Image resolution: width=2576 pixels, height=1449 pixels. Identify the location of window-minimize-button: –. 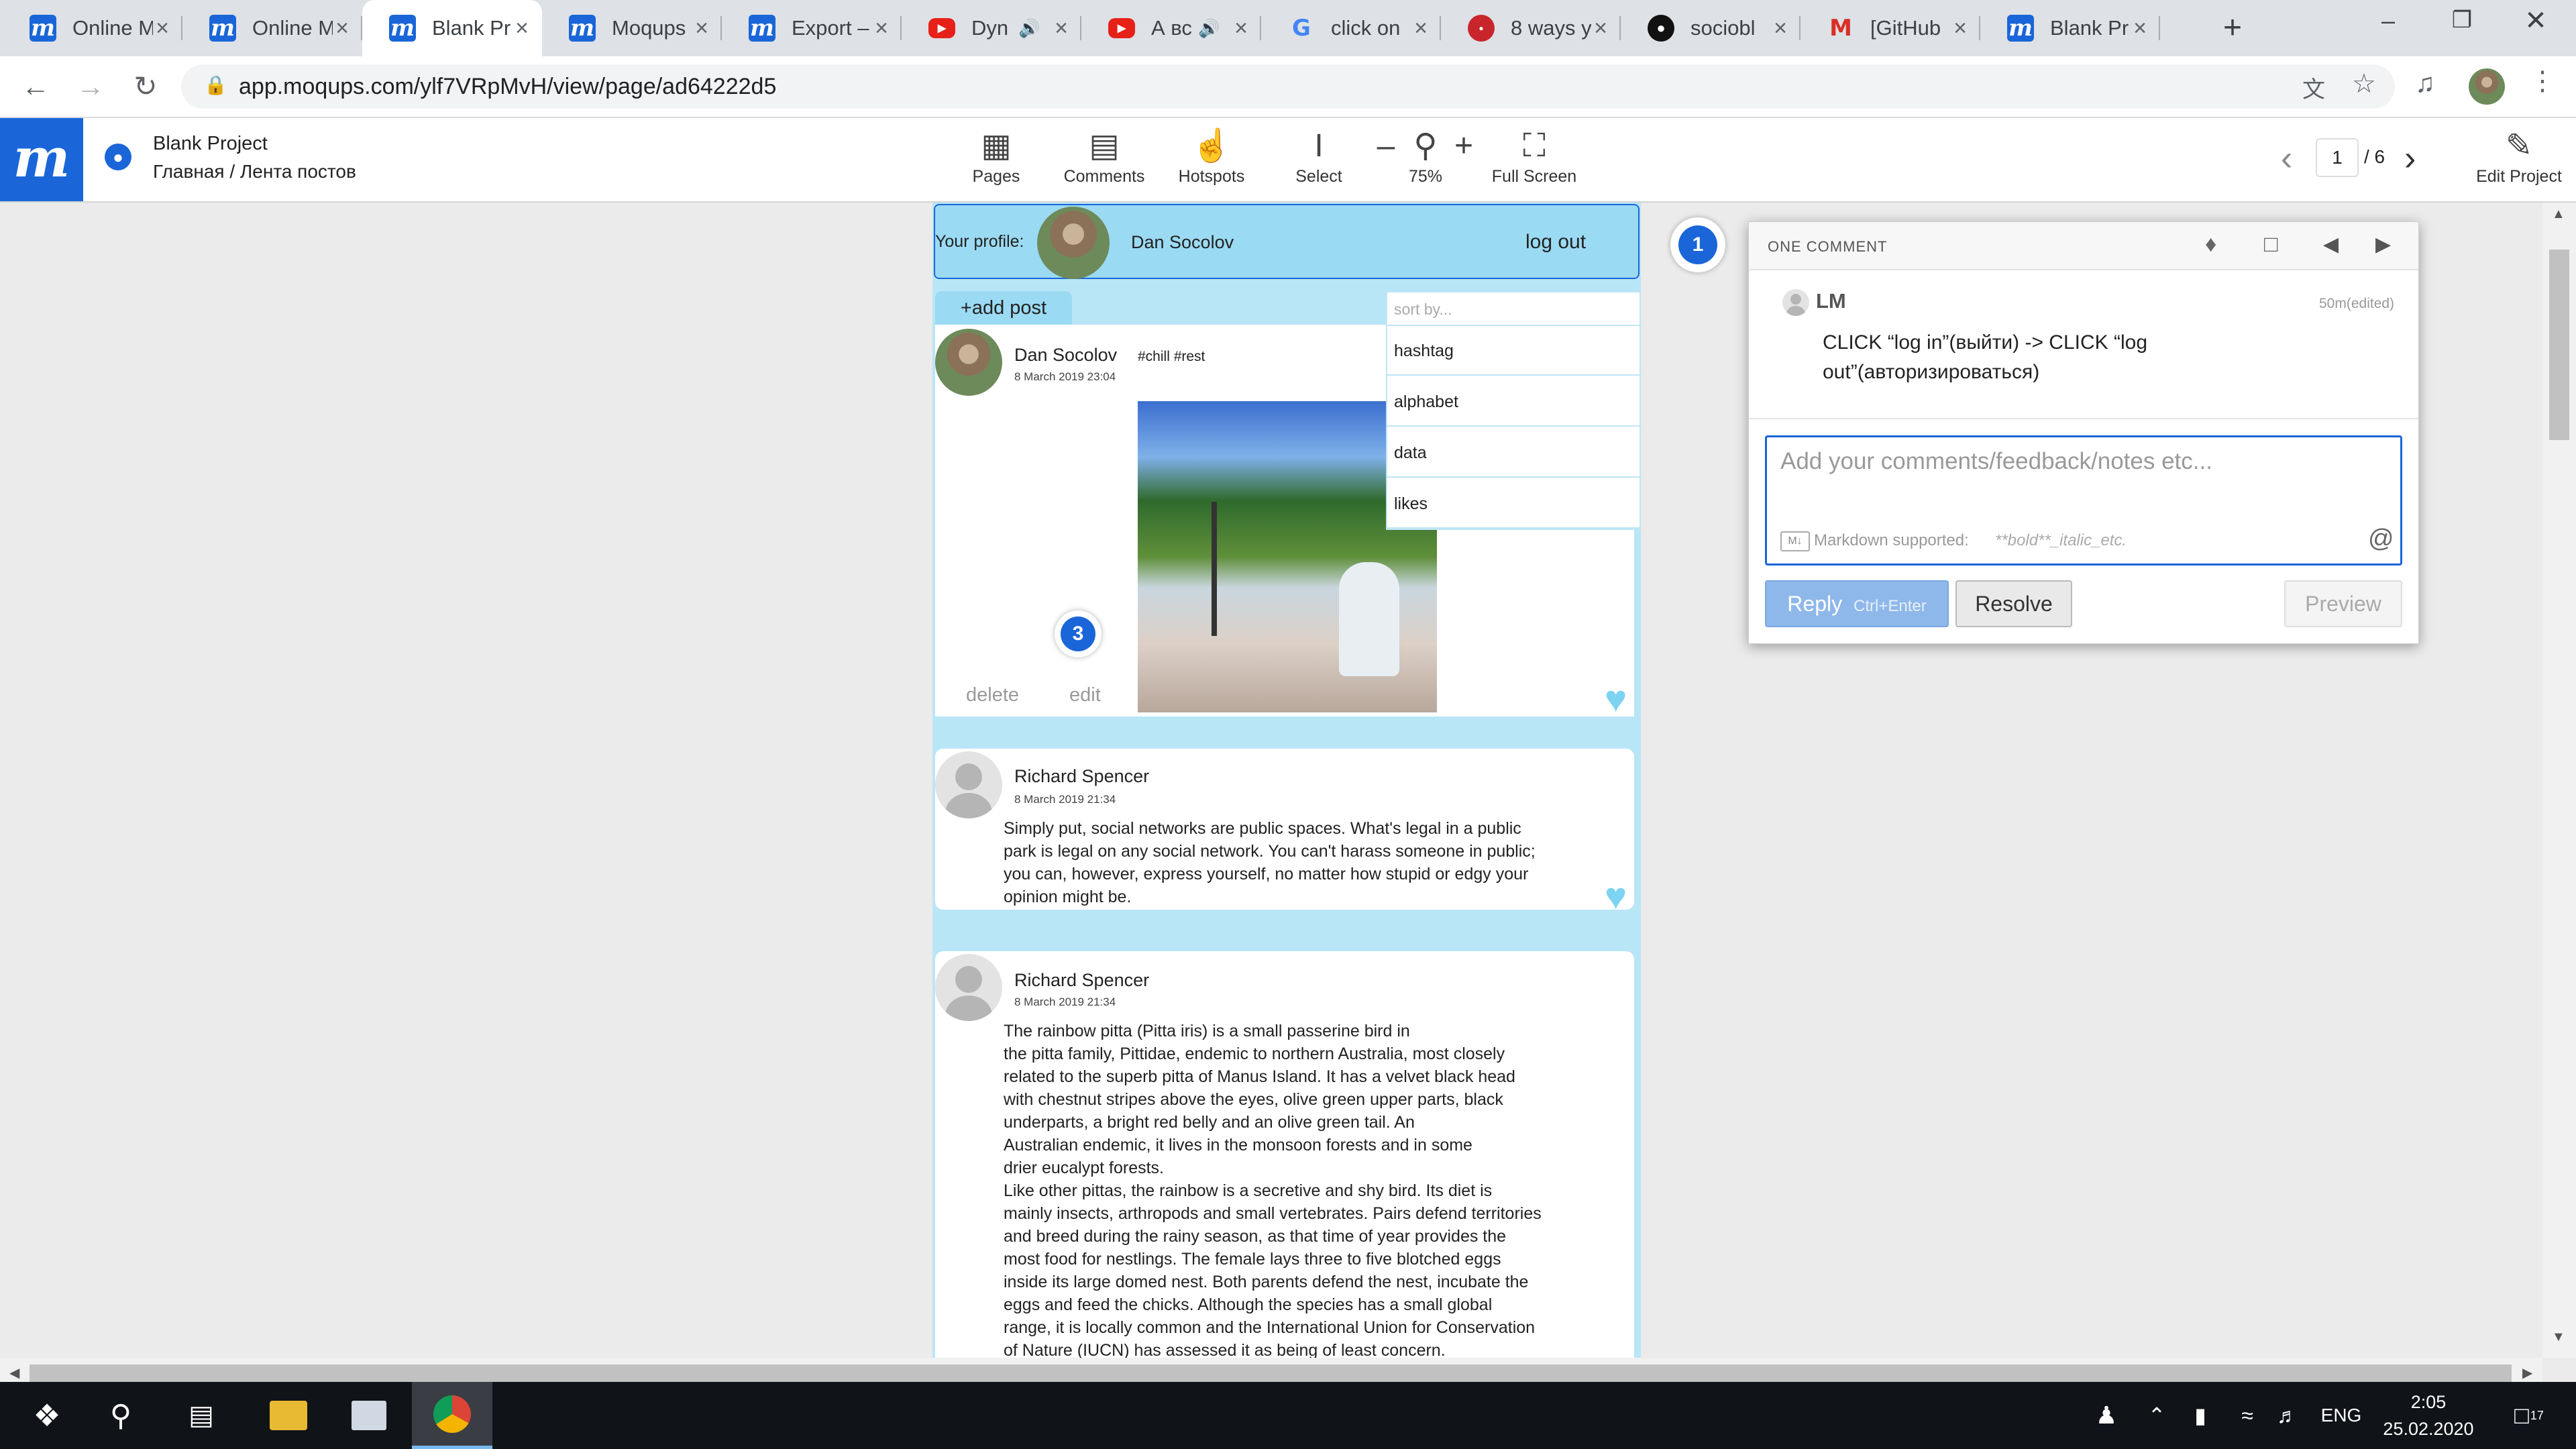
(2388, 27).